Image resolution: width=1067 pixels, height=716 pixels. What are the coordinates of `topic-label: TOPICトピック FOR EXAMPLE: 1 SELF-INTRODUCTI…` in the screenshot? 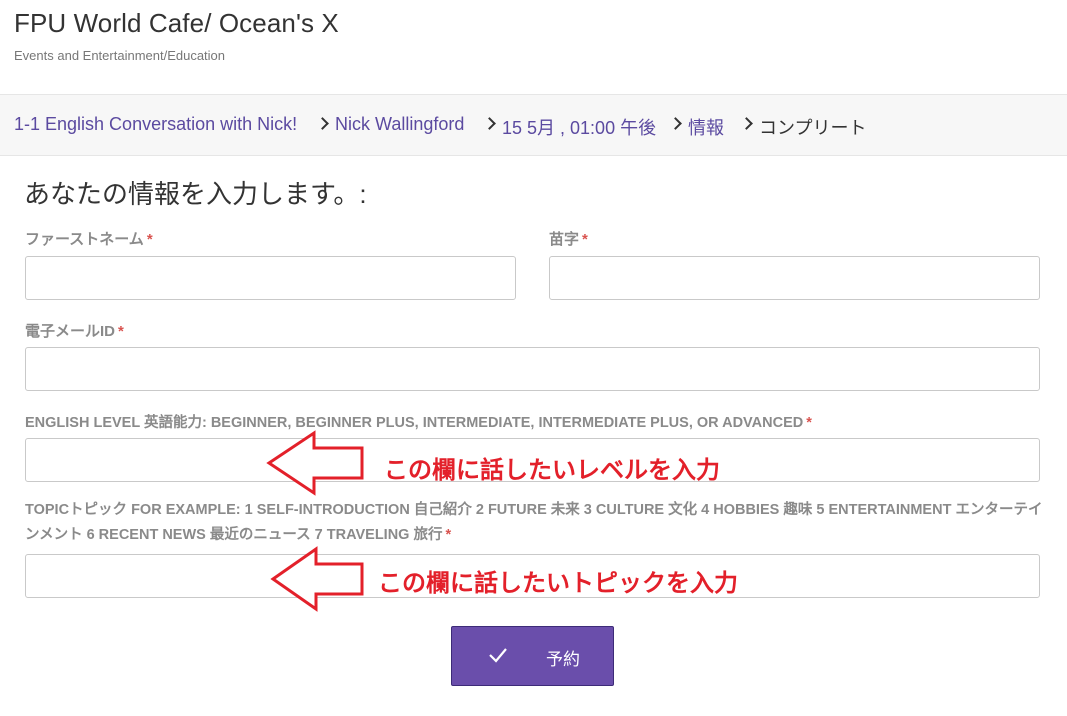 It's located at (535, 523).